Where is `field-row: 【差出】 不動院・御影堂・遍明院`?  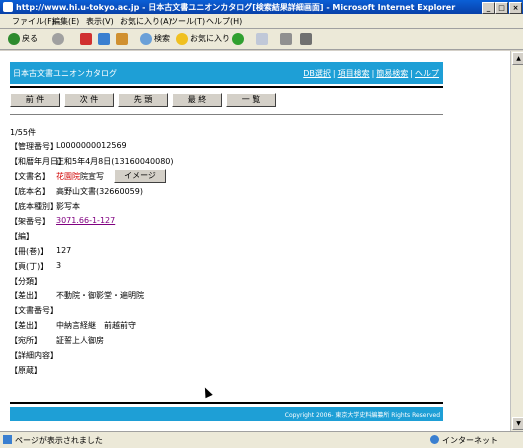 field-row: 【差出】 不動院・御影堂・遍明院 is located at coordinates (77, 295).